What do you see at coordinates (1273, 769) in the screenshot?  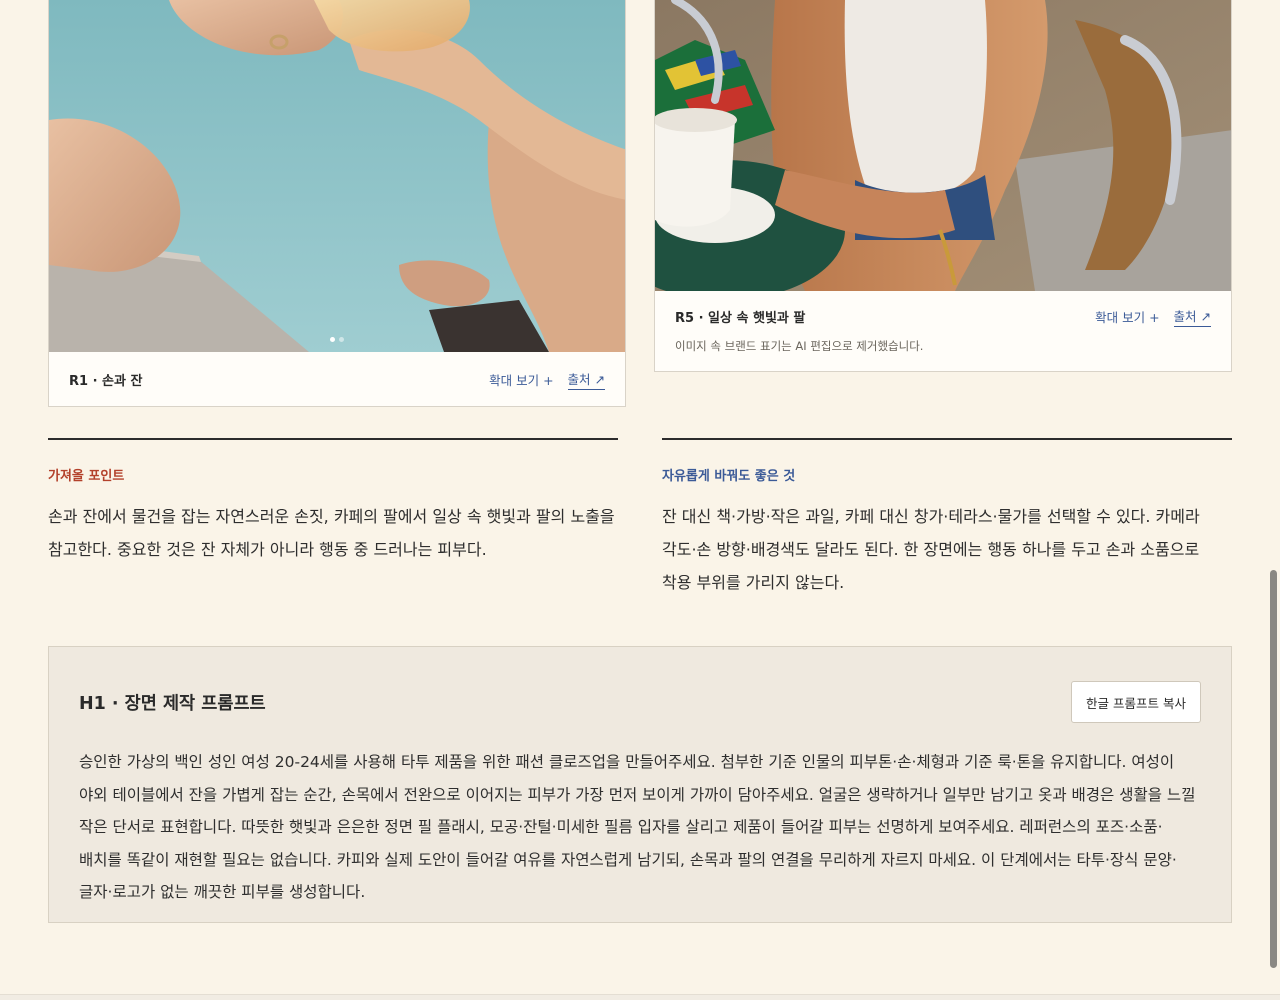 I see `scrollbar-thumb` at bounding box center [1273, 769].